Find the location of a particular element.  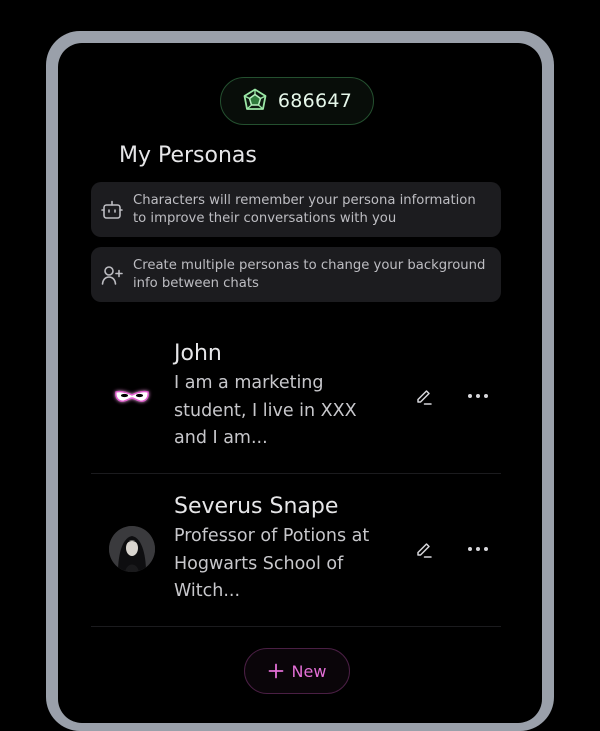

new-button-label: New is located at coordinates (309, 671).